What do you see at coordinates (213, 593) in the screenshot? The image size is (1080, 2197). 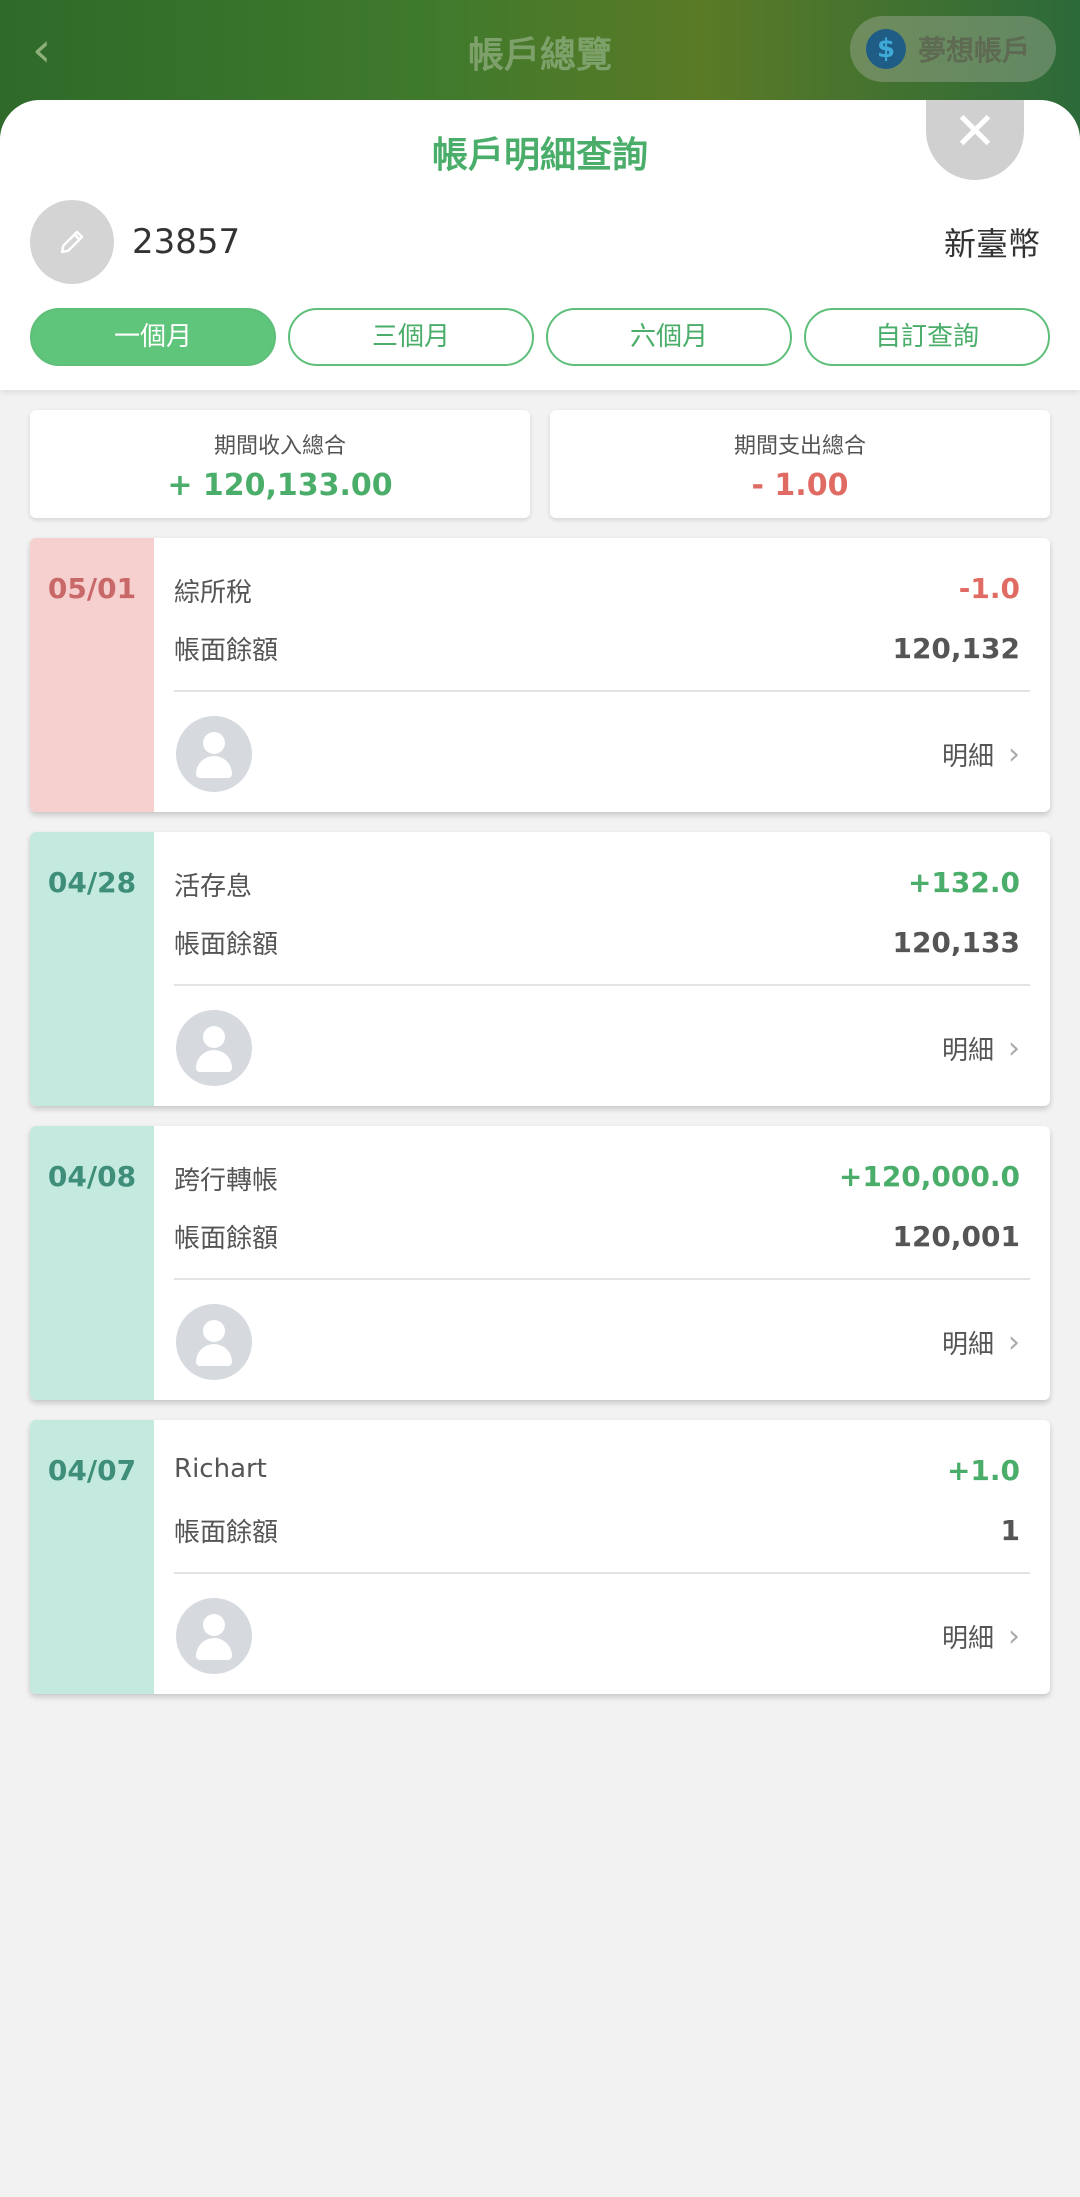 I see `transaction-description: 綜所稅` at bounding box center [213, 593].